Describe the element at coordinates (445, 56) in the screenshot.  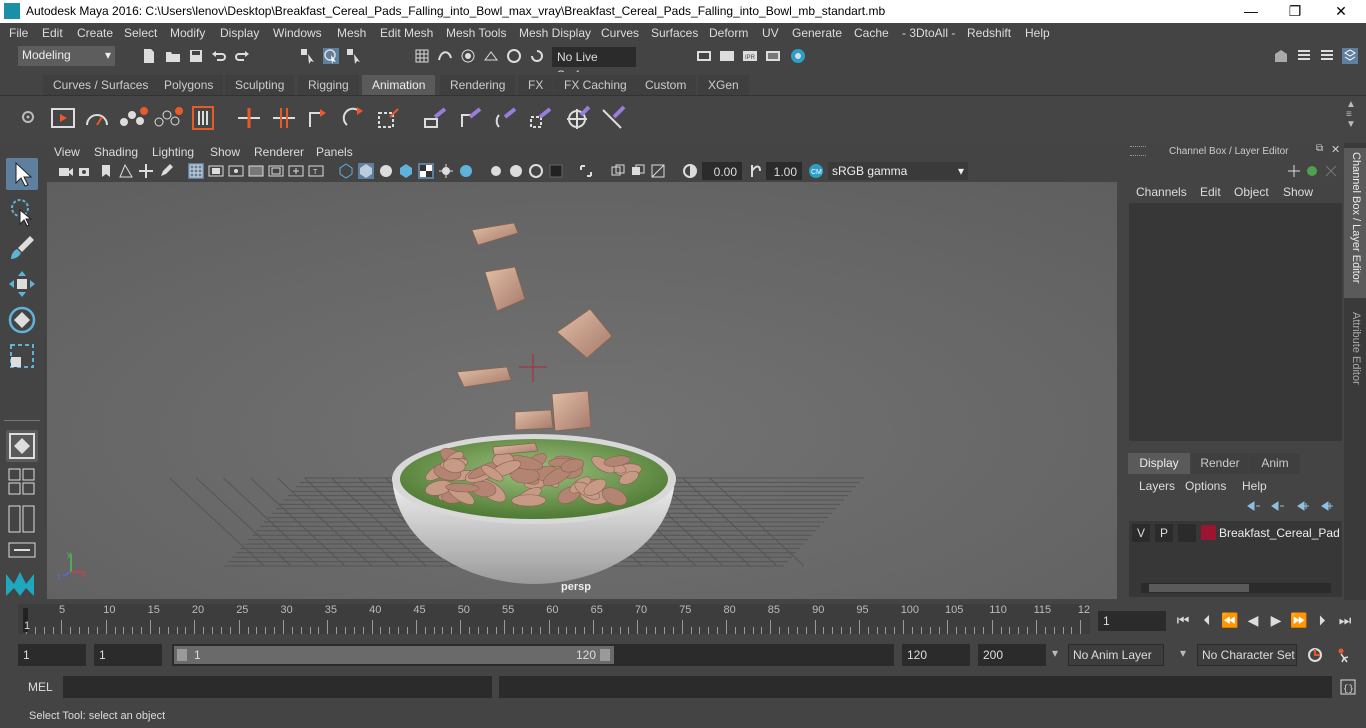
I see `snap-to-curve-icon` at that location.